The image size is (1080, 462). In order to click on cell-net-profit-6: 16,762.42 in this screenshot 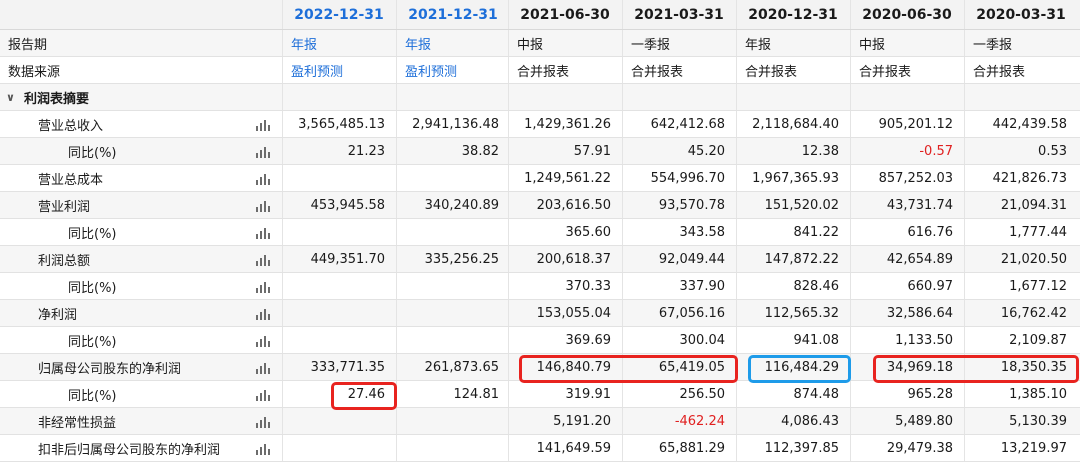, I will do `click(1020, 313)`.